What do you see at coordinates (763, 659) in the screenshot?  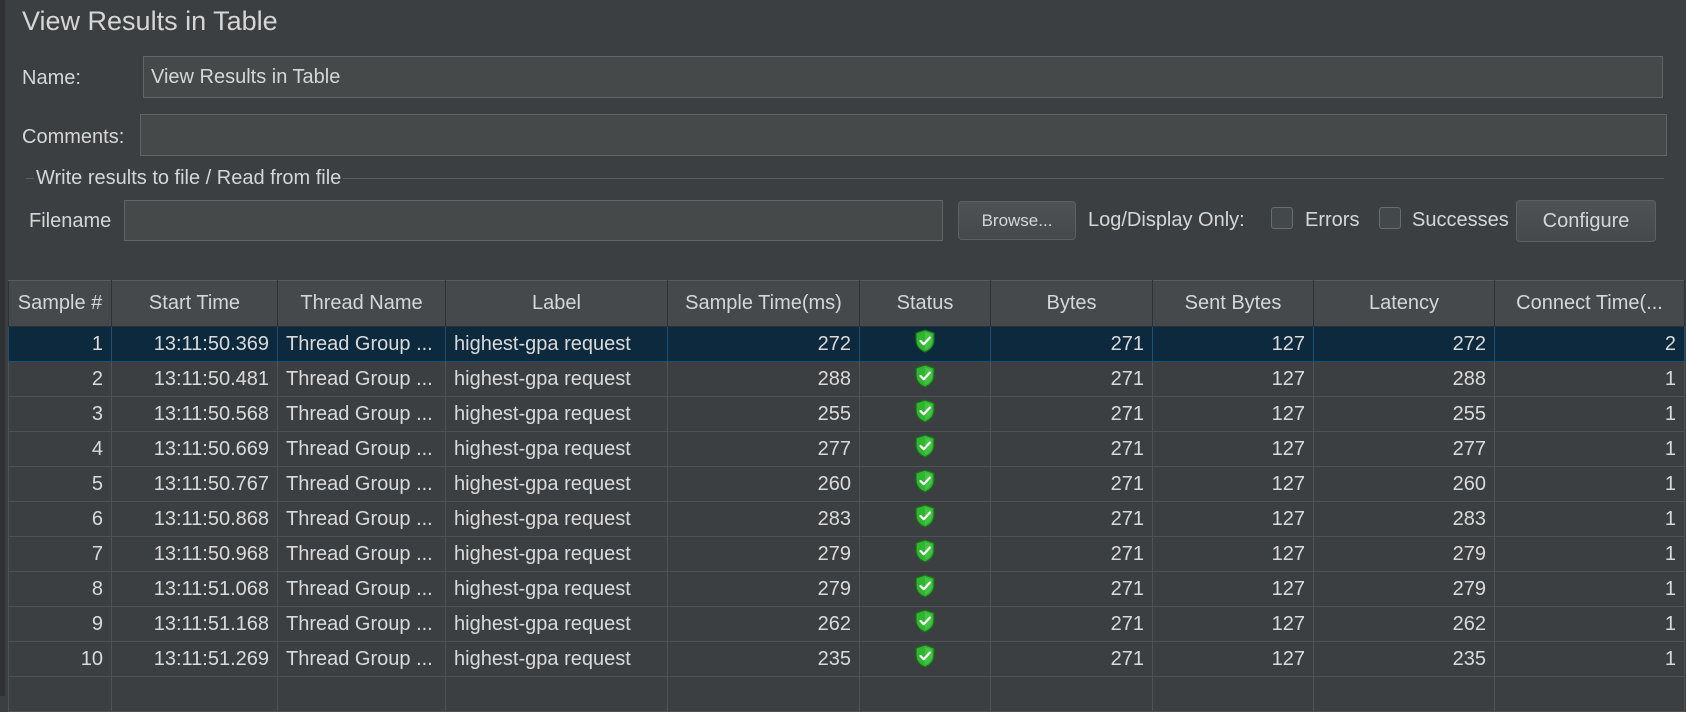 I see `cell-sample-time: 235` at bounding box center [763, 659].